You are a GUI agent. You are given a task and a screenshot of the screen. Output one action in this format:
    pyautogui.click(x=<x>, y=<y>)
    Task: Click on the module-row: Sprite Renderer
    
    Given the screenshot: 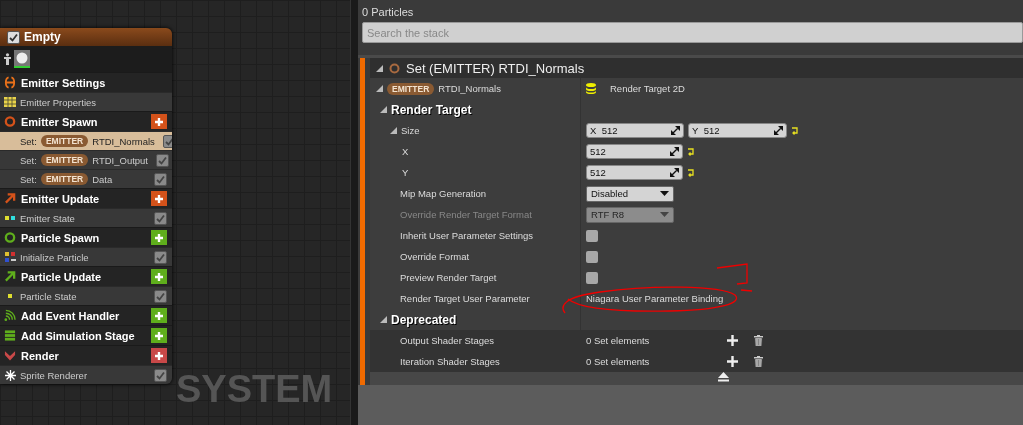 What is the action you would take?
    pyautogui.click(x=86, y=374)
    